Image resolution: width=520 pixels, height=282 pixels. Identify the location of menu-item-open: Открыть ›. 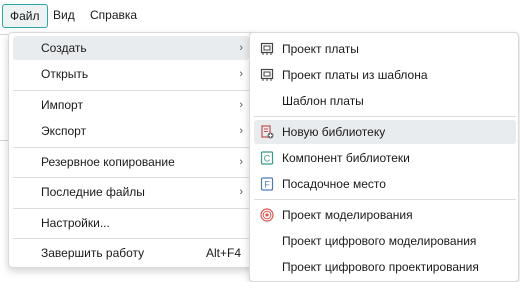
(131, 74).